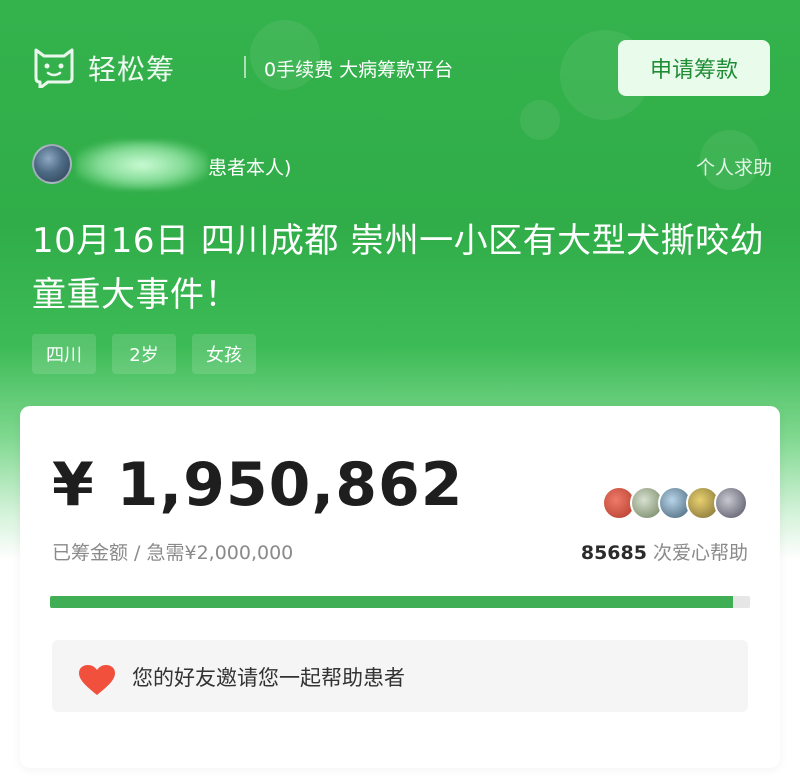 This screenshot has width=800, height=780. Describe the element at coordinates (250, 168) in the screenshot. I see `user-role: 患者本人)` at that location.